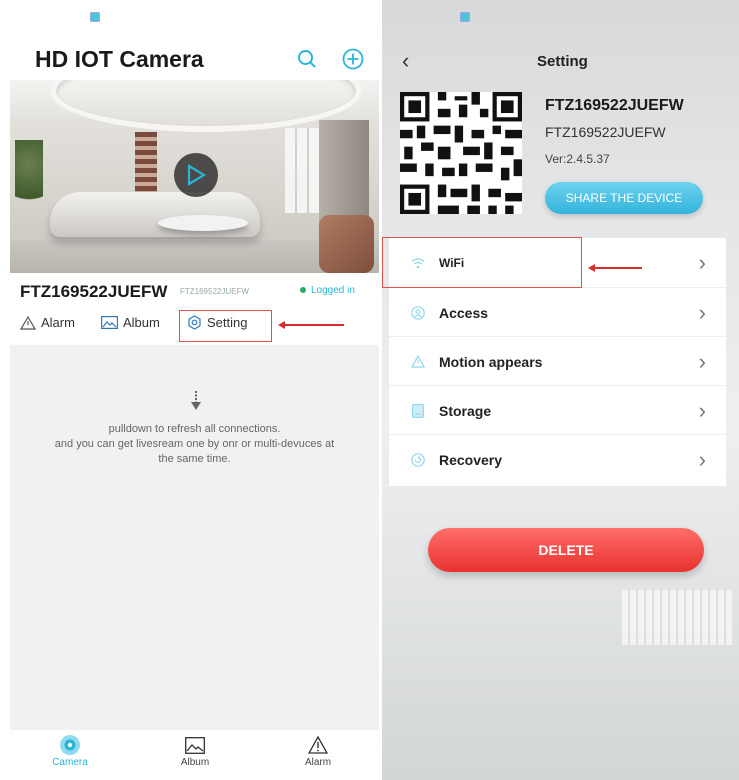 This screenshot has height=780, width=739. Describe the element at coordinates (482, 262) in the screenshot. I see `annotation-highlight-wifi` at that location.